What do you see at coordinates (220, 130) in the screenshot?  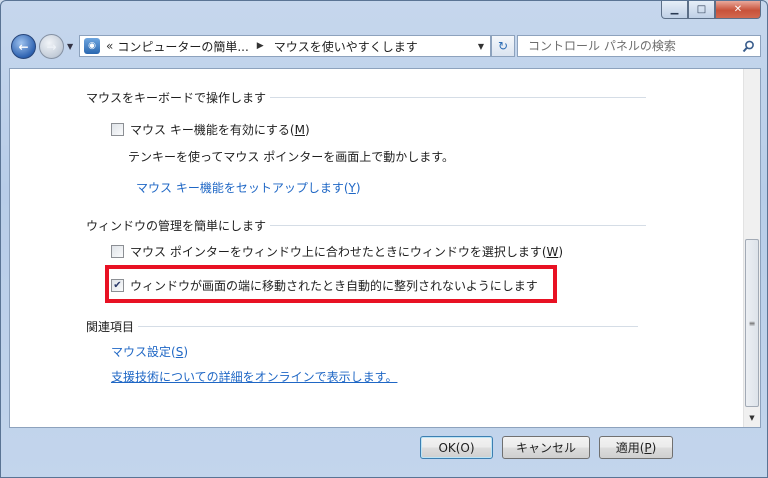 I see `mouse-keys-label: マウス キー機能を有効にする(M)` at bounding box center [220, 130].